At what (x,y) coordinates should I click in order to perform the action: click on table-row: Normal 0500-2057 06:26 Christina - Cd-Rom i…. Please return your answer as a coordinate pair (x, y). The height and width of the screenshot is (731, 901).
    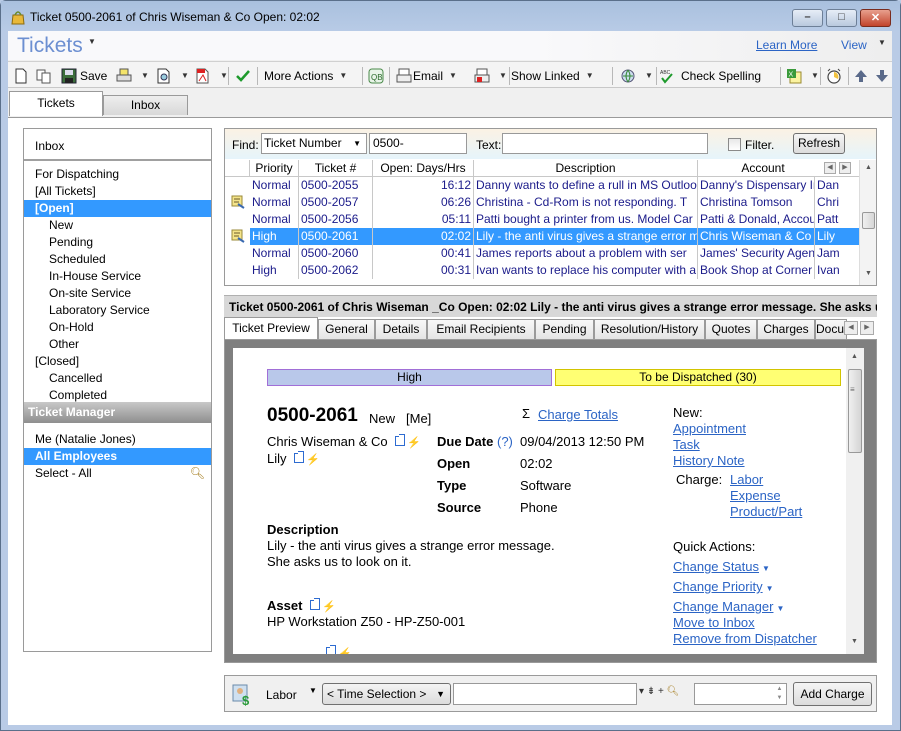
    Looking at the image, I should click on (542, 202).